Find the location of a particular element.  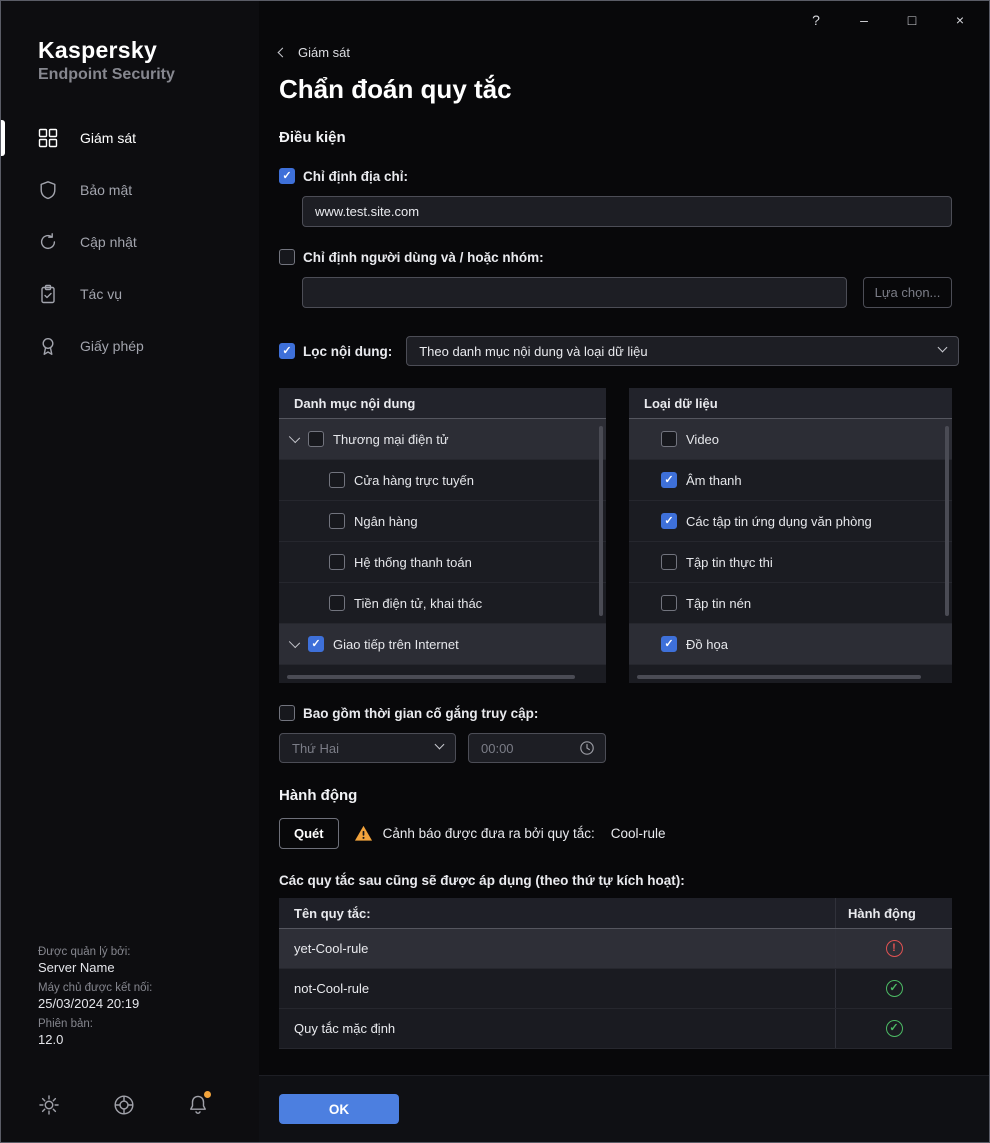

users-label: Chỉ định người dùng và / hoặc nhóm: is located at coordinates (423, 257).